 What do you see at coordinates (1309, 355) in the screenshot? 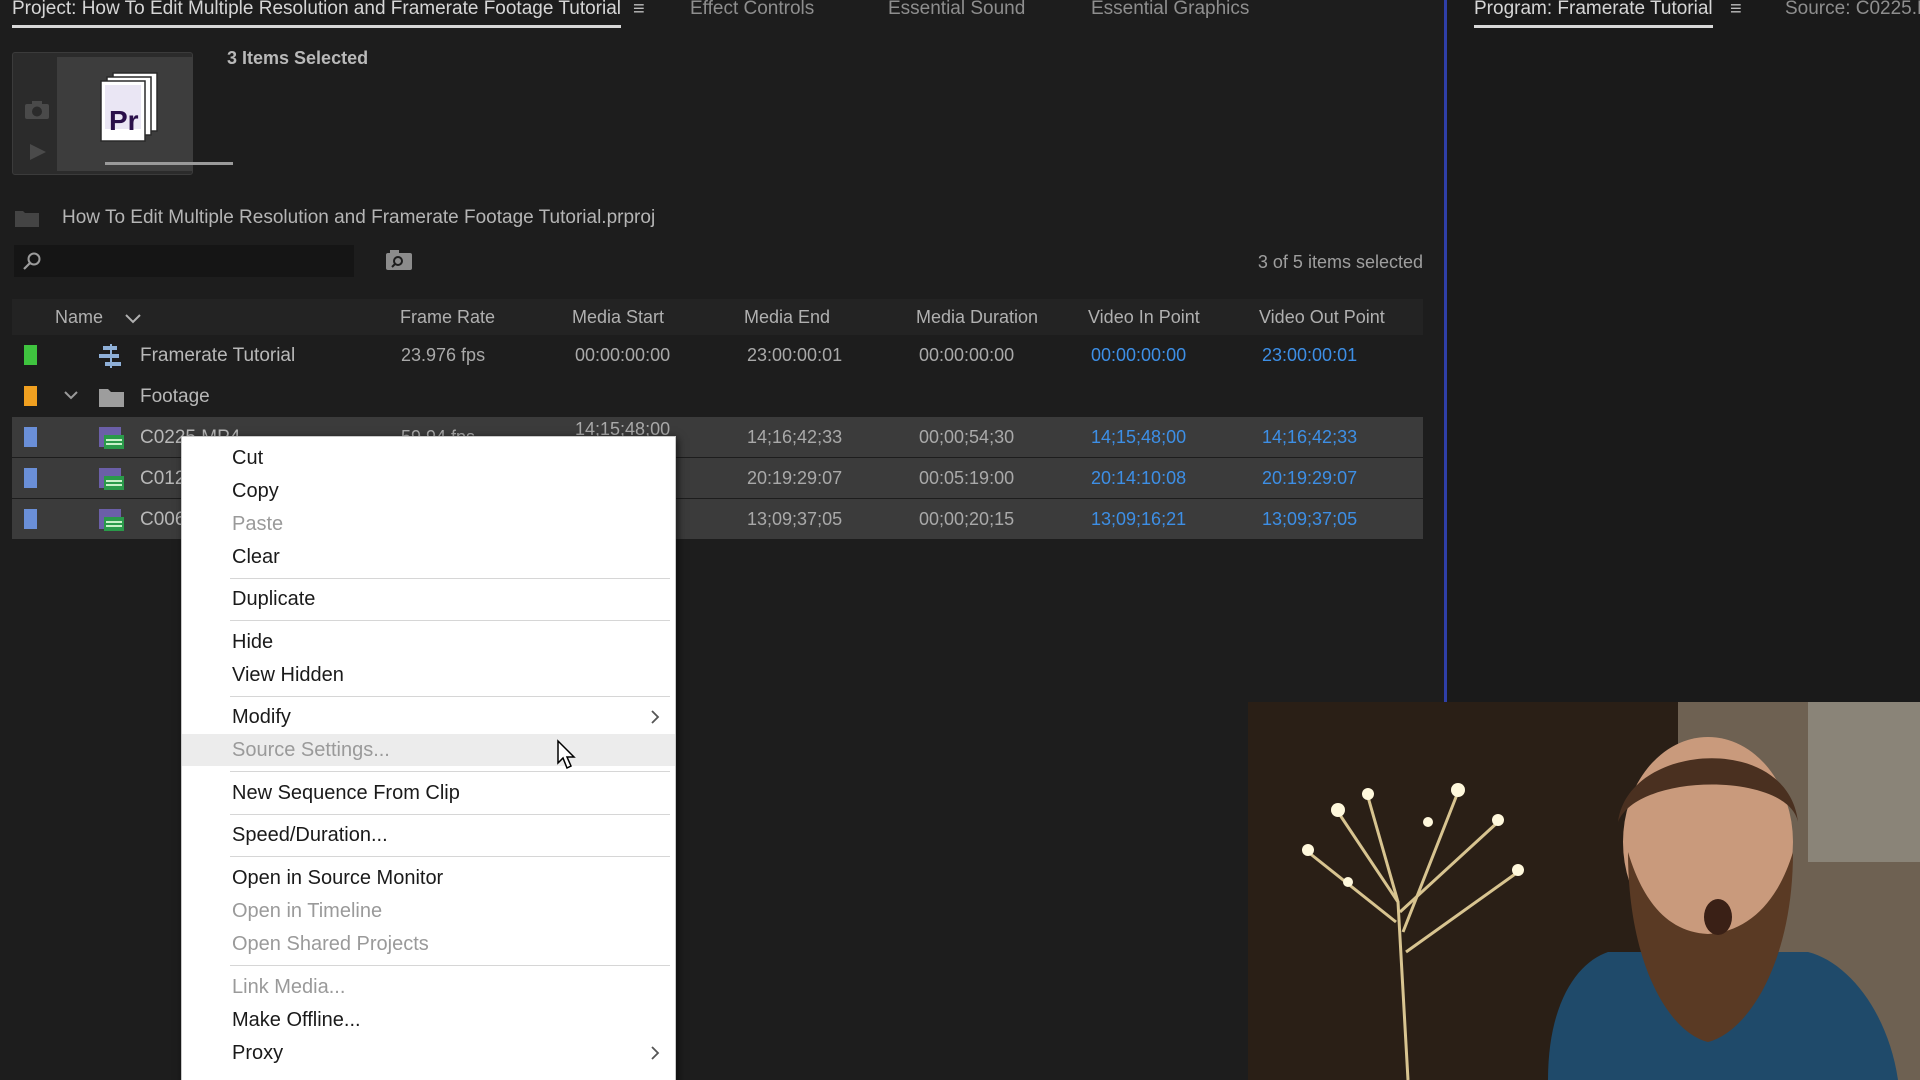
I see `video-out-point-cell: 23:00:00:01` at bounding box center [1309, 355].